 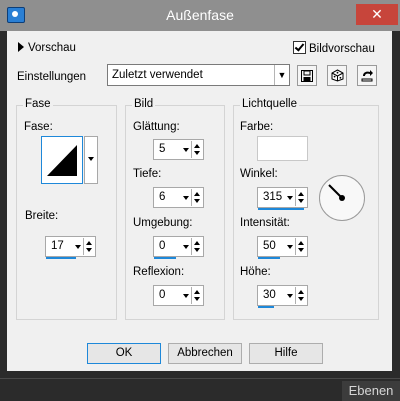 What do you see at coordinates (286, 353) in the screenshot?
I see `help-button: Hilfe` at bounding box center [286, 353].